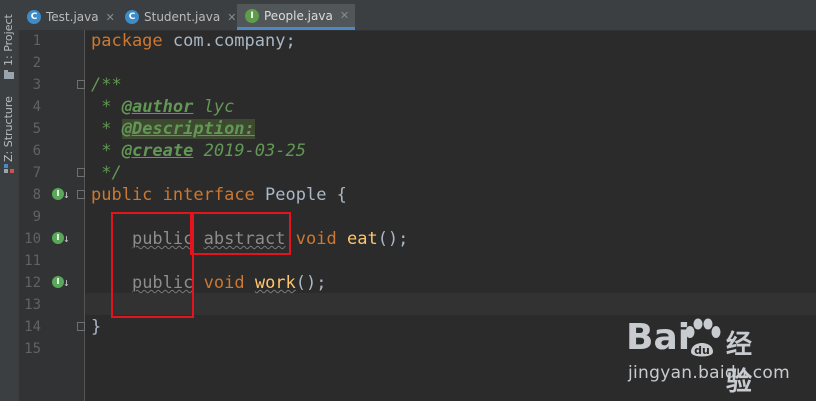 The image size is (816, 401). What do you see at coordinates (32, 283) in the screenshot?
I see `line-number: 12` at bounding box center [32, 283].